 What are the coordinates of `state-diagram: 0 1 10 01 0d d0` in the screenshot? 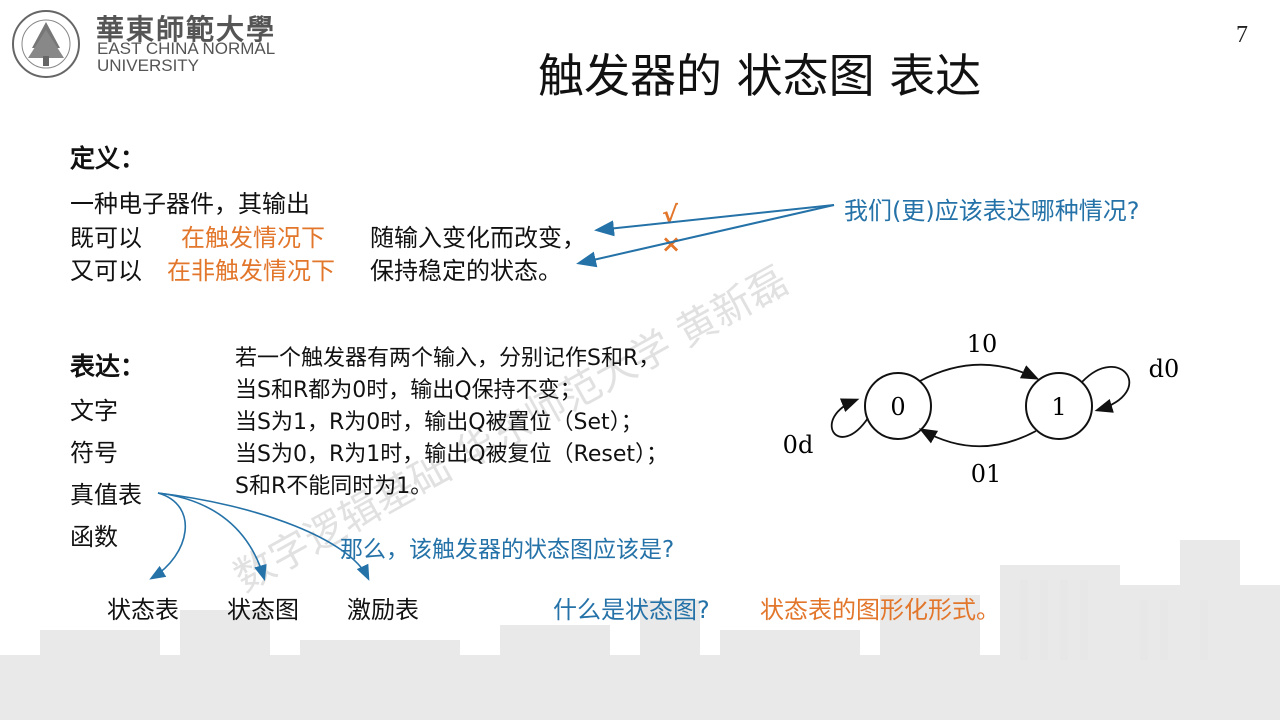 It's located at (981, 409).